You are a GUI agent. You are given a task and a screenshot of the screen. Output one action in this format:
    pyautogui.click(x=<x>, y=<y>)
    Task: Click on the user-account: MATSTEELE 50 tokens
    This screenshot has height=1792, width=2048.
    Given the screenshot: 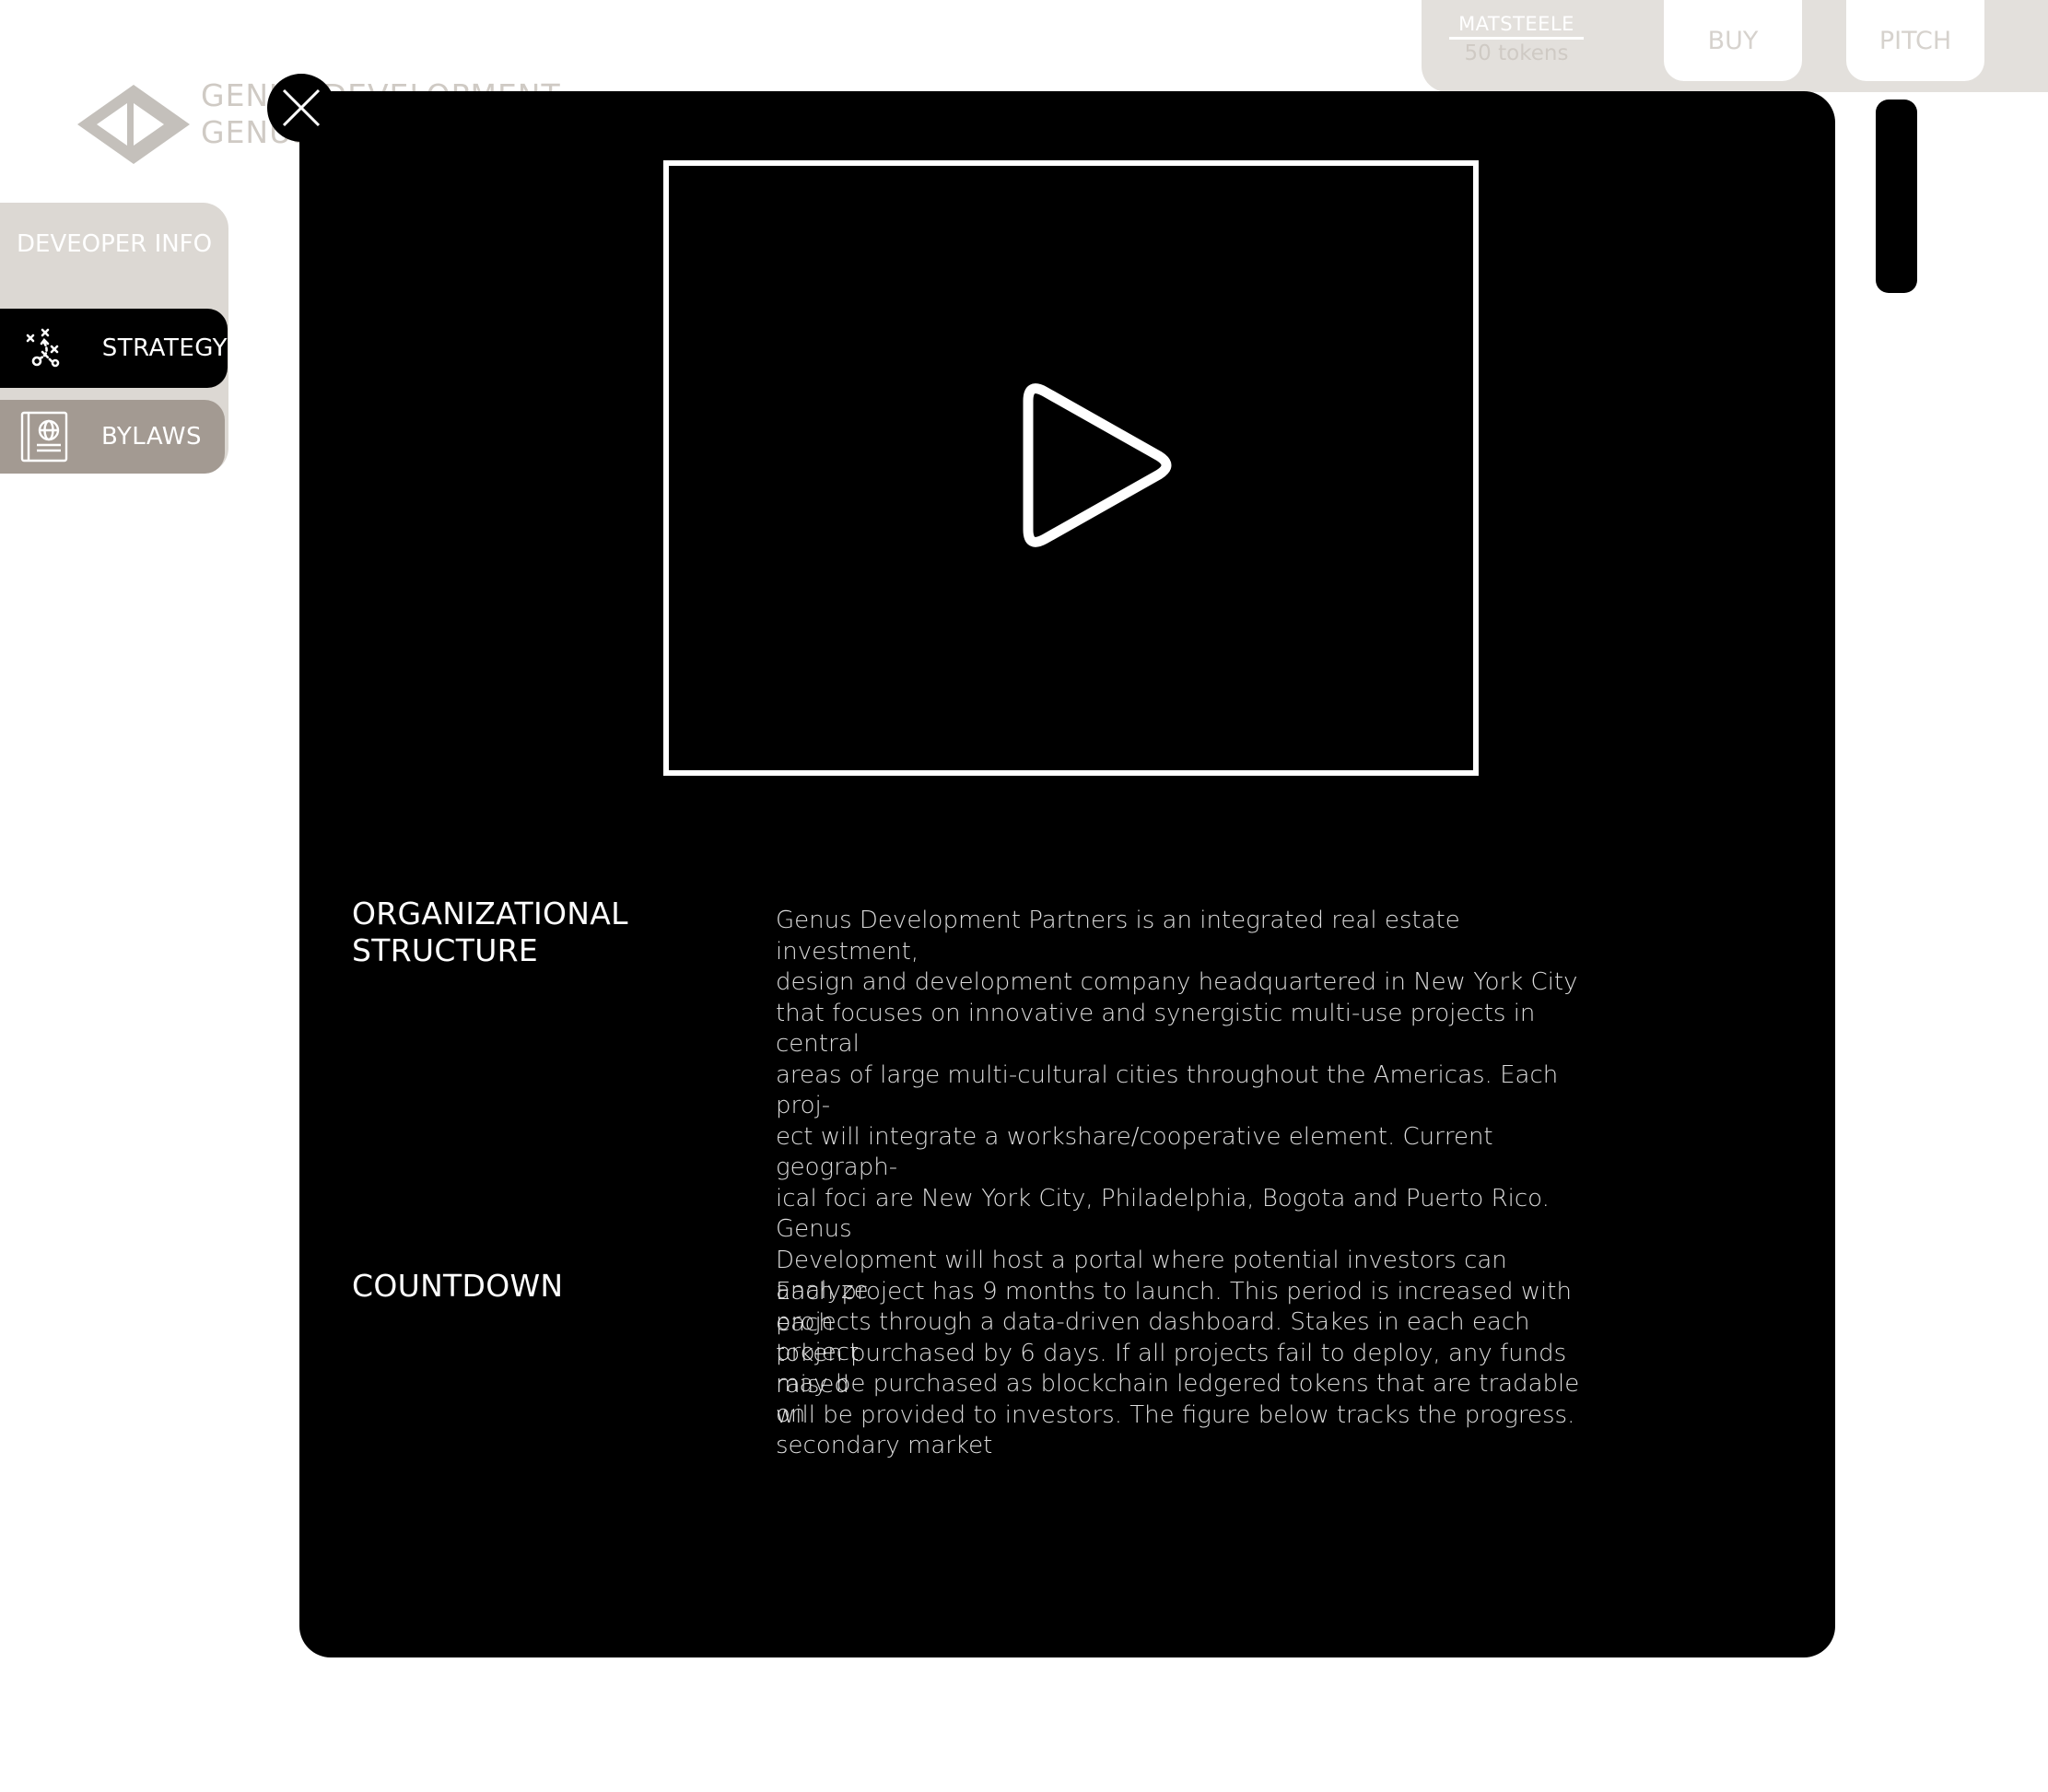 What is the action you would take?
    pyautogui.click(x=1516, y=45)
    